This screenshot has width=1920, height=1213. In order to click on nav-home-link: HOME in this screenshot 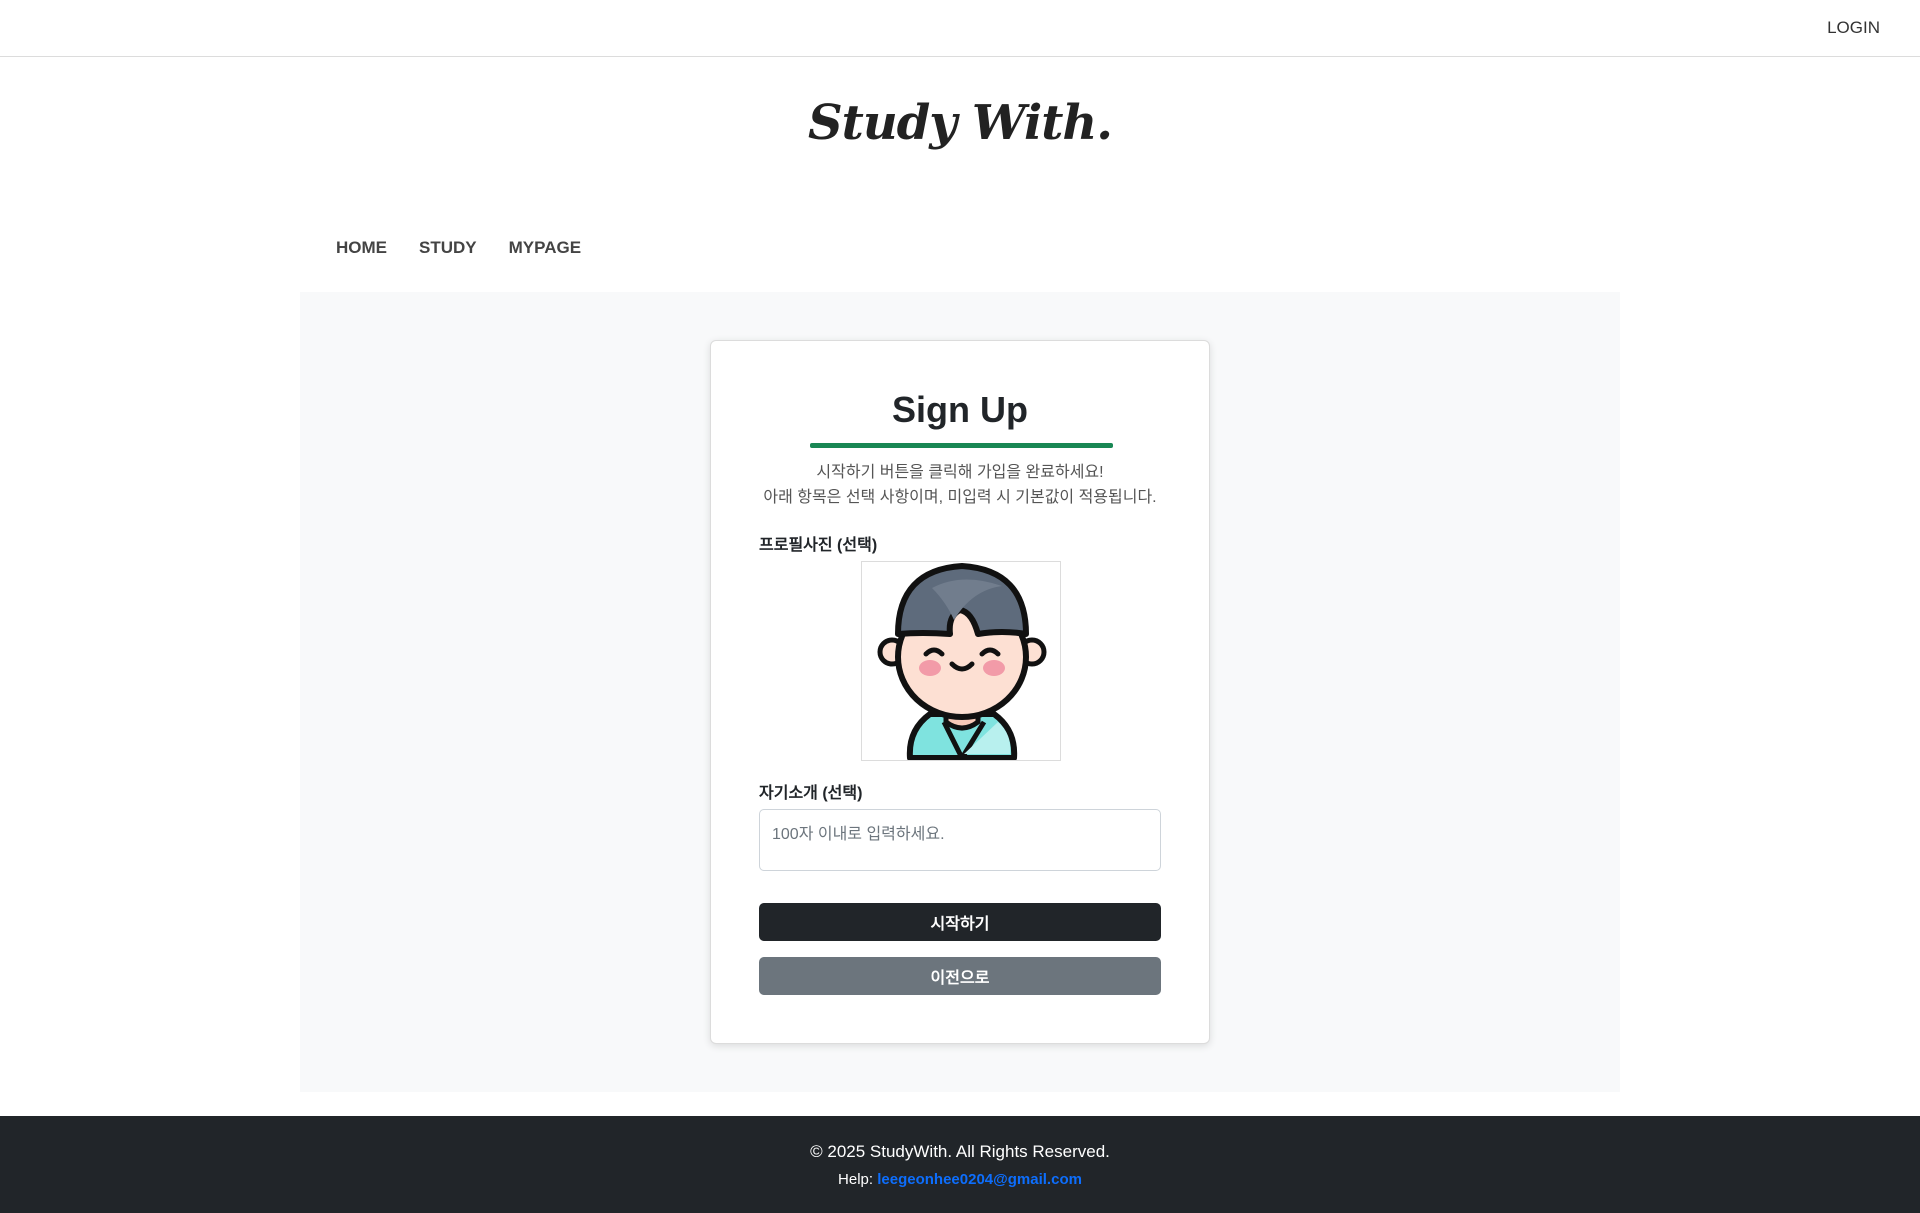, I will do `click(361, 248)`.